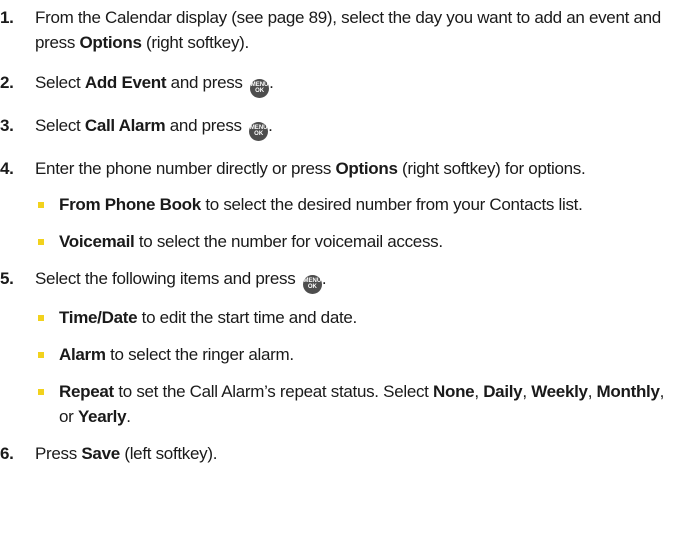  What do you see at coordinates (559, 391) in the screenshot?
I see `bold-term: Weekly` at bounding box center [559, 391].